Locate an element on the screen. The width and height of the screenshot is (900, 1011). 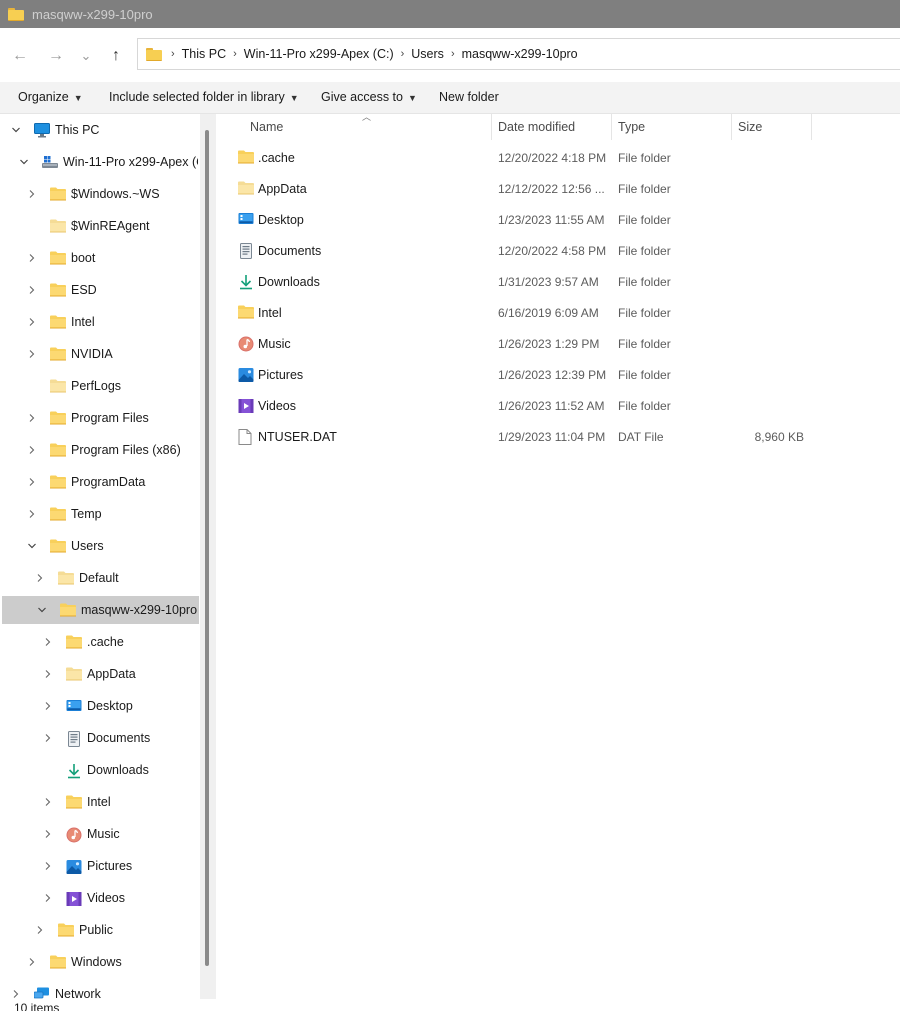
tree-item-label: $WinREAgent is located at coordinates (110, 226).